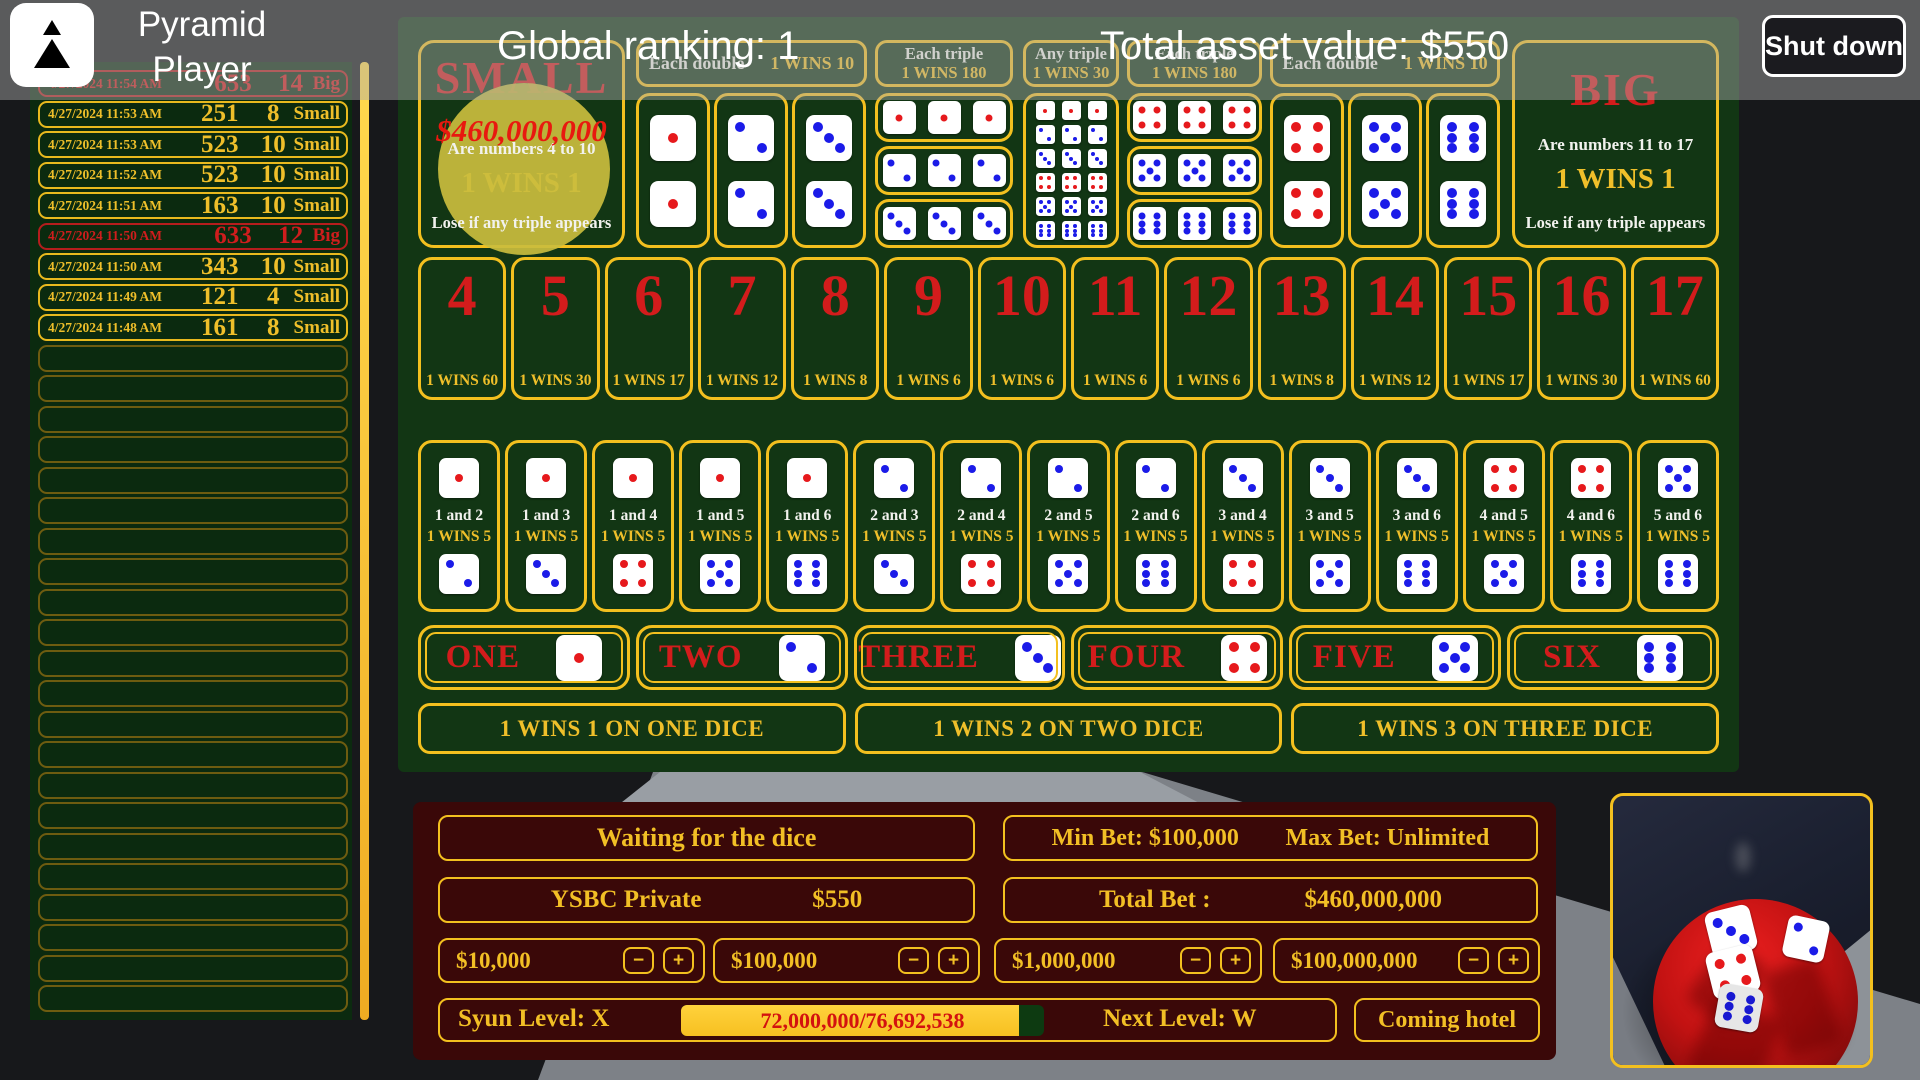 Image resolution: width=1920 pixels, height=1080 pixels. I want to click on history-cell: 12, so click(291, 235).